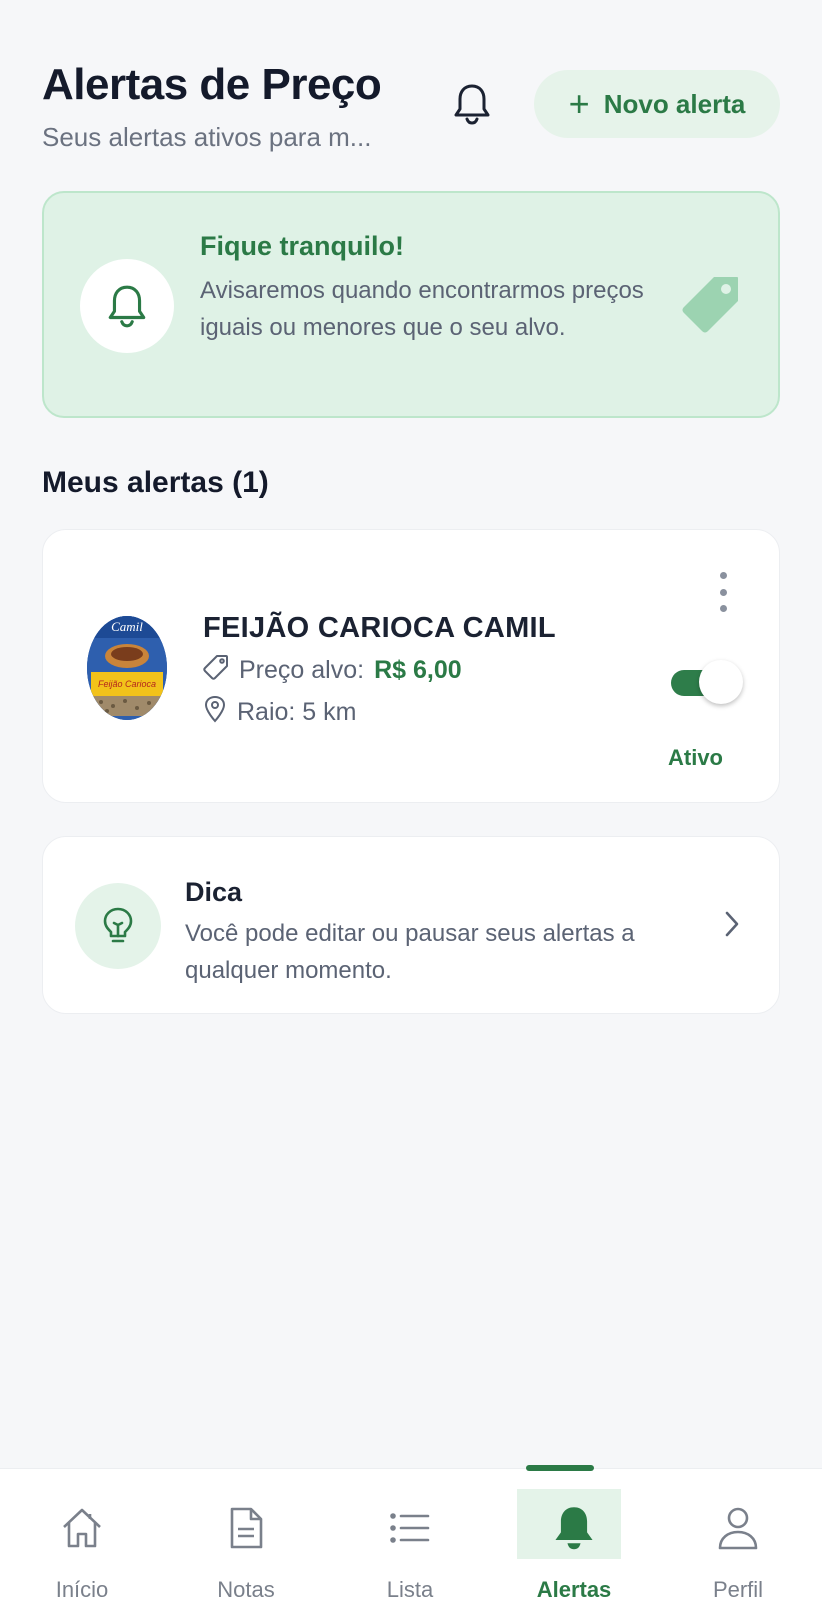  I want to click on new-alert-button: + Novo alerta, so click(657, 104).